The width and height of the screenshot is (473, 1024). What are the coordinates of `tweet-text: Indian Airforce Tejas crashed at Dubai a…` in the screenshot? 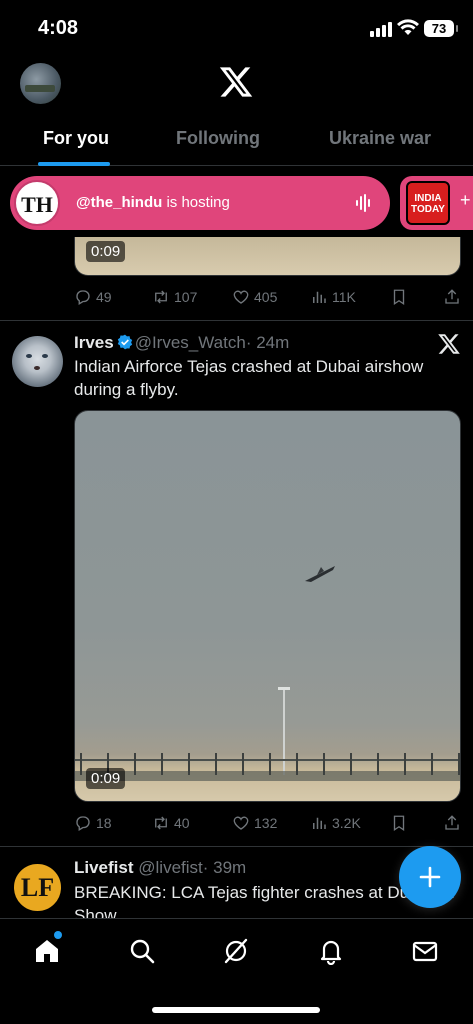 It's located at (249, 378).